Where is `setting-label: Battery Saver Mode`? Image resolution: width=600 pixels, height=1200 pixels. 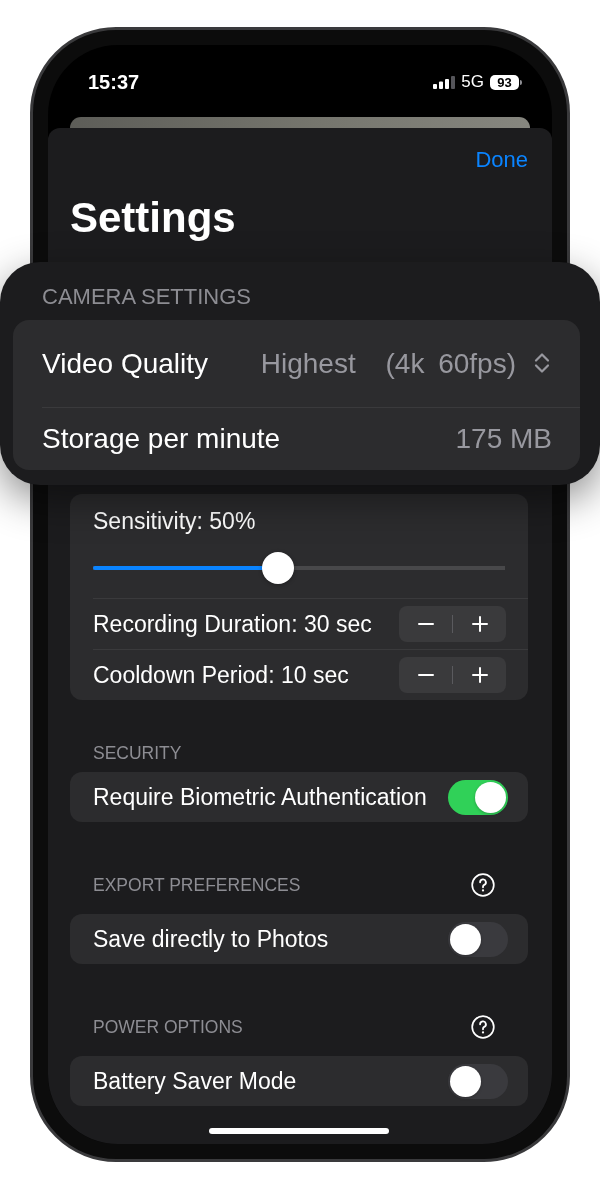
setting-label: Battery Saver Mode is located at coordinates (195, 1081).